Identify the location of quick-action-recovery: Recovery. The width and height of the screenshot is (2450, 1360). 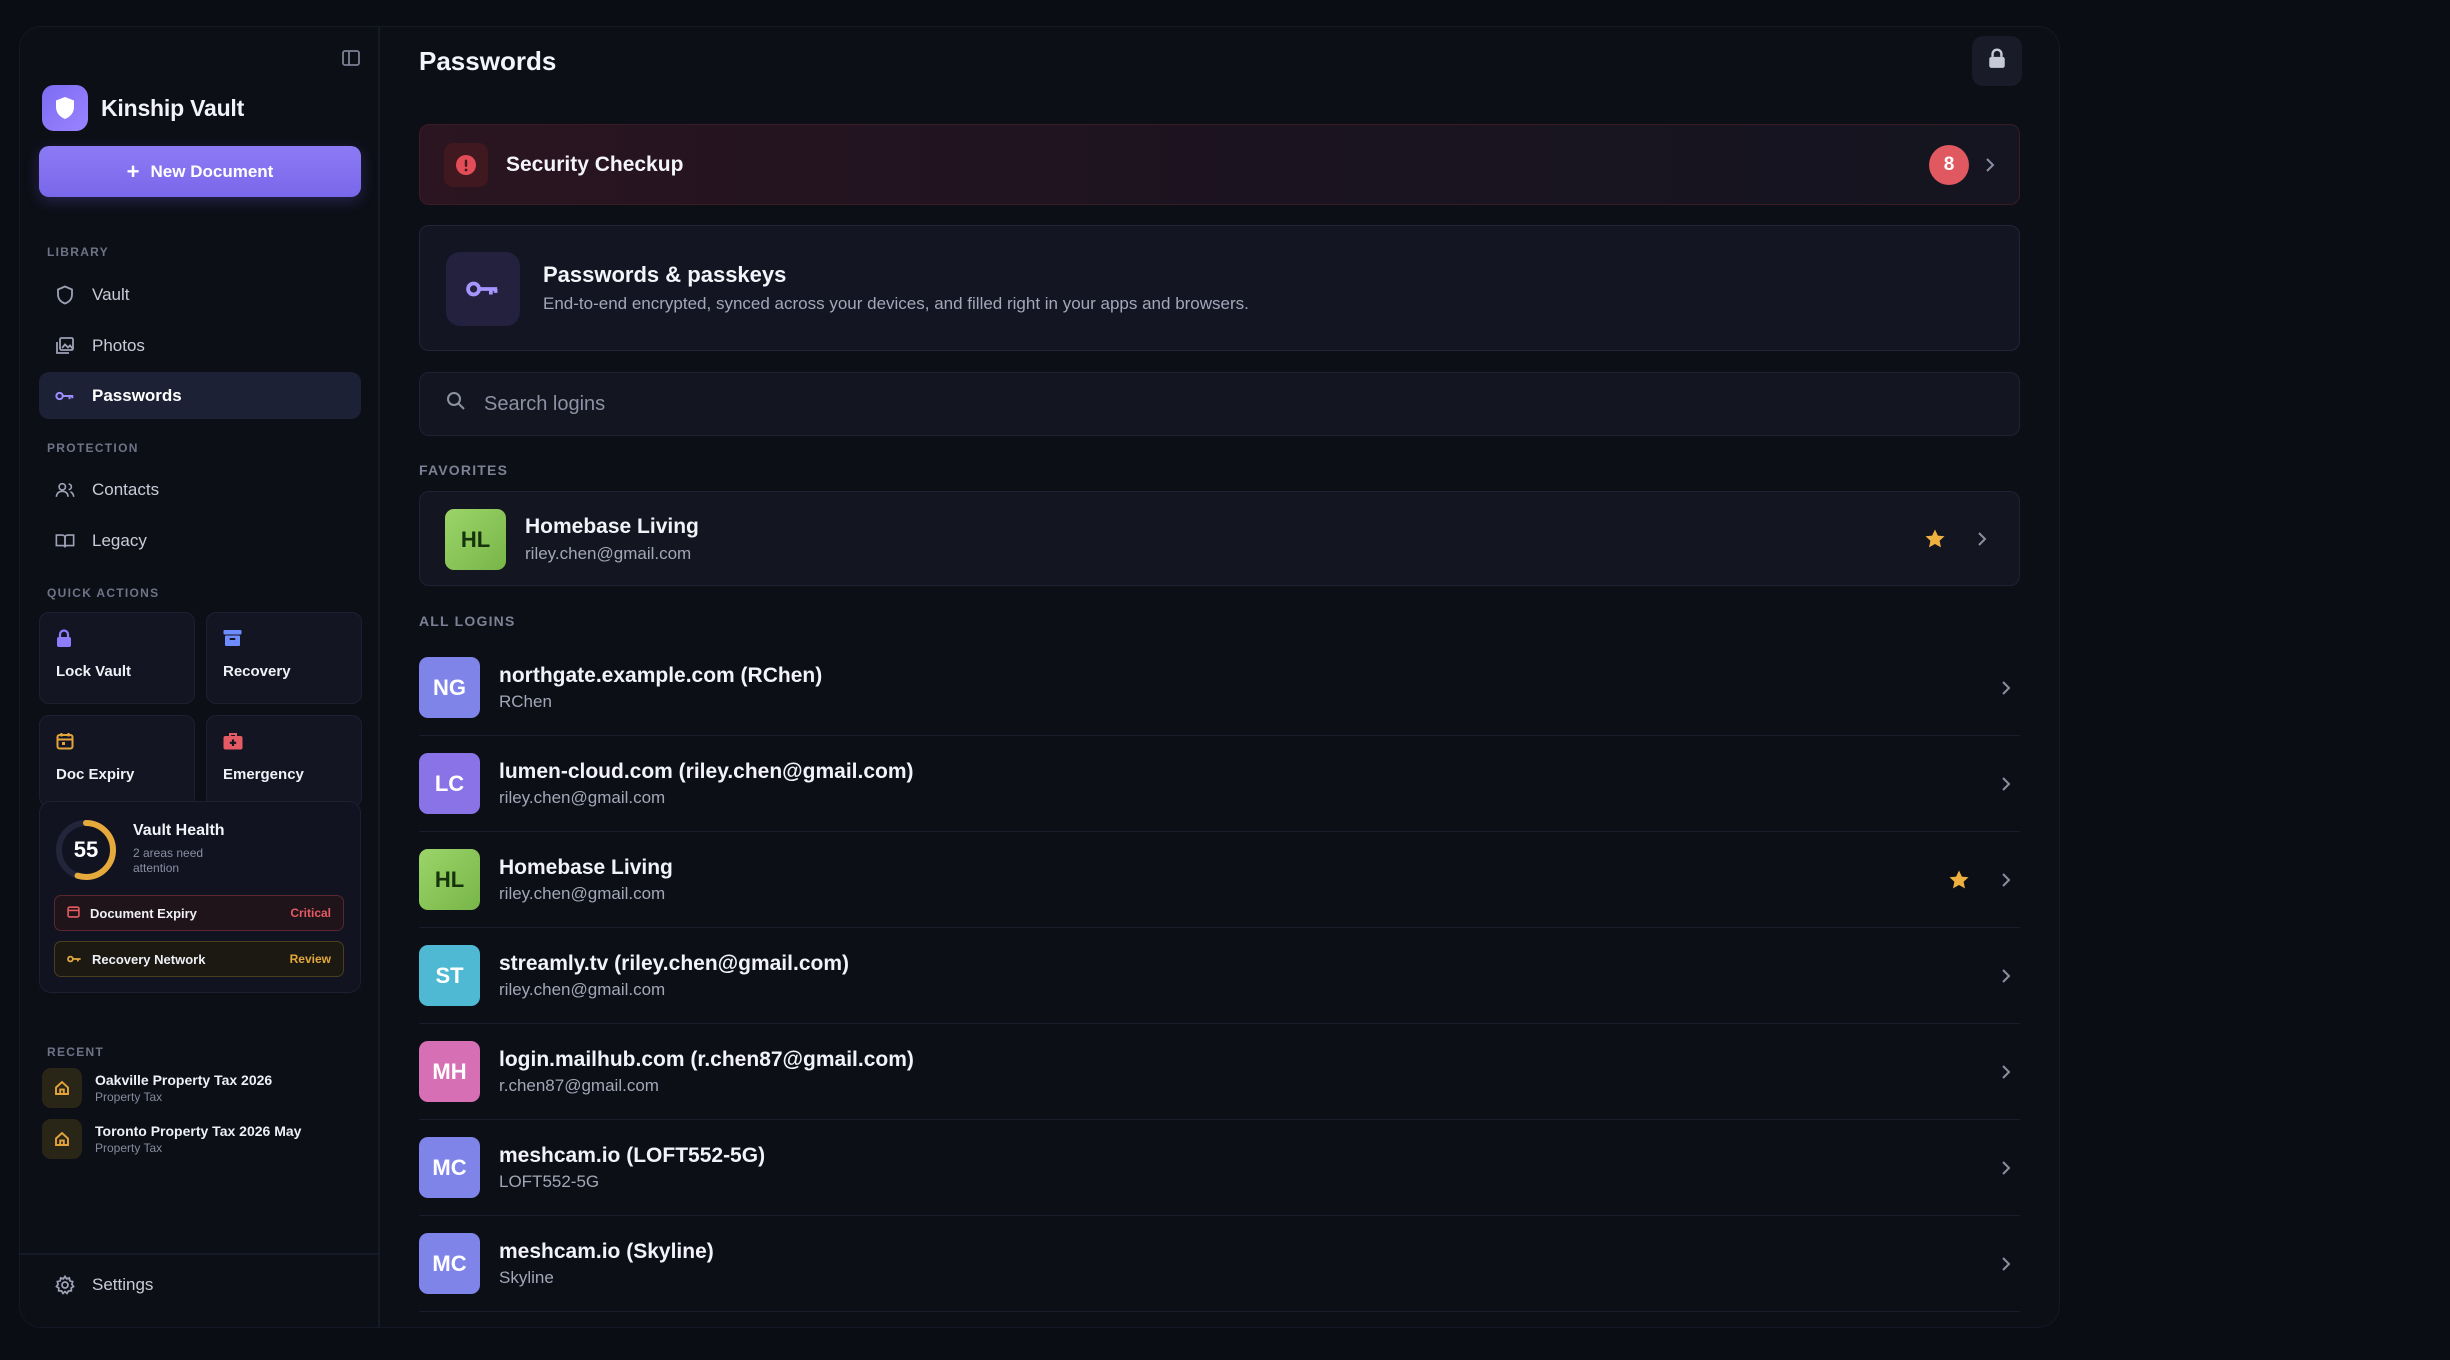
(284, 658).